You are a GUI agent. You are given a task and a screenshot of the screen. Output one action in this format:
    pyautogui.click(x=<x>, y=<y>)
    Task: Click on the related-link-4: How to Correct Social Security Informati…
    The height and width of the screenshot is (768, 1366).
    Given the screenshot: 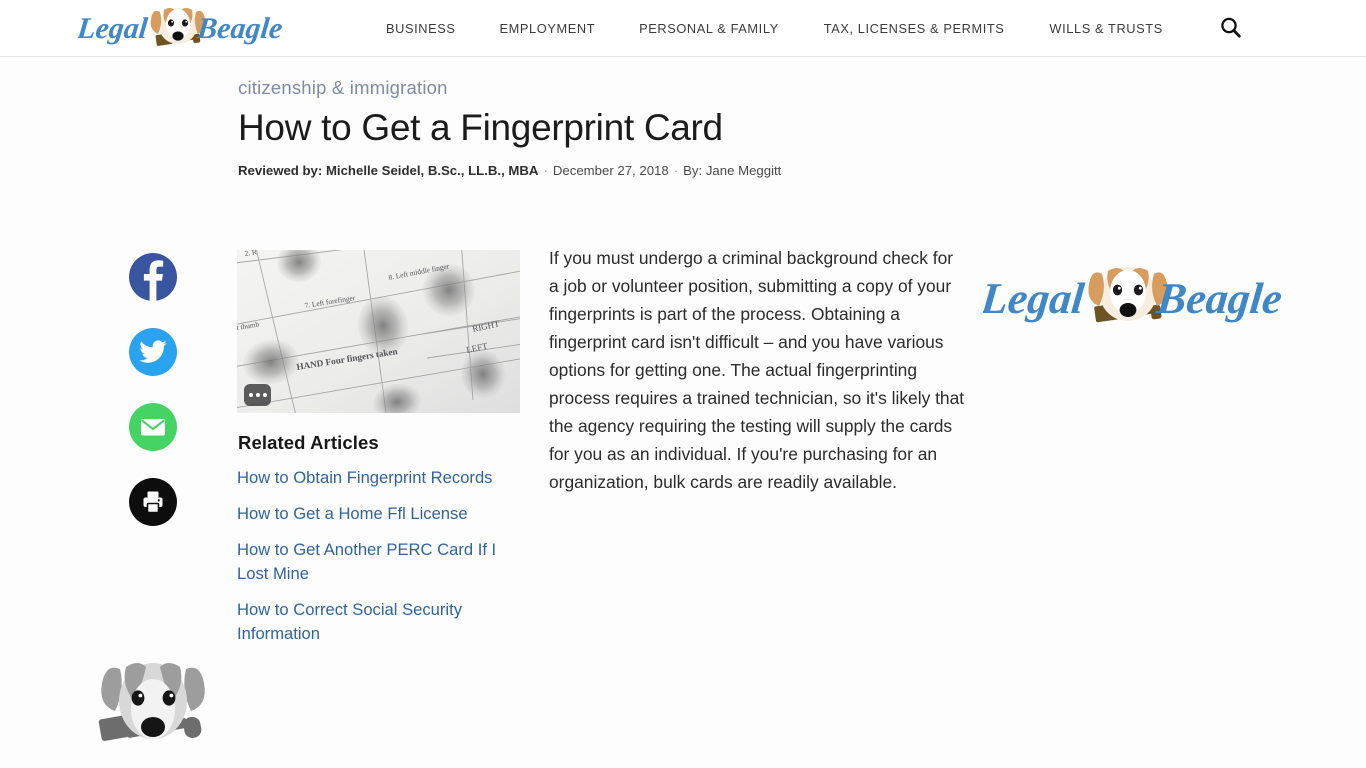 What is the action you would take?
    pyautogui.click(x=378, y=622)
    